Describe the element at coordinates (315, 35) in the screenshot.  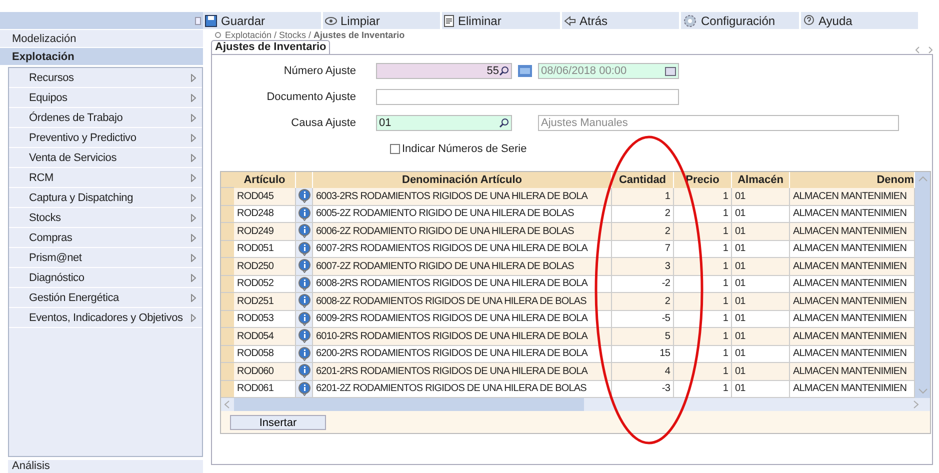
I see `breadcrumb: Explotación / Stocks / Ajustes de Inventario` at that location.